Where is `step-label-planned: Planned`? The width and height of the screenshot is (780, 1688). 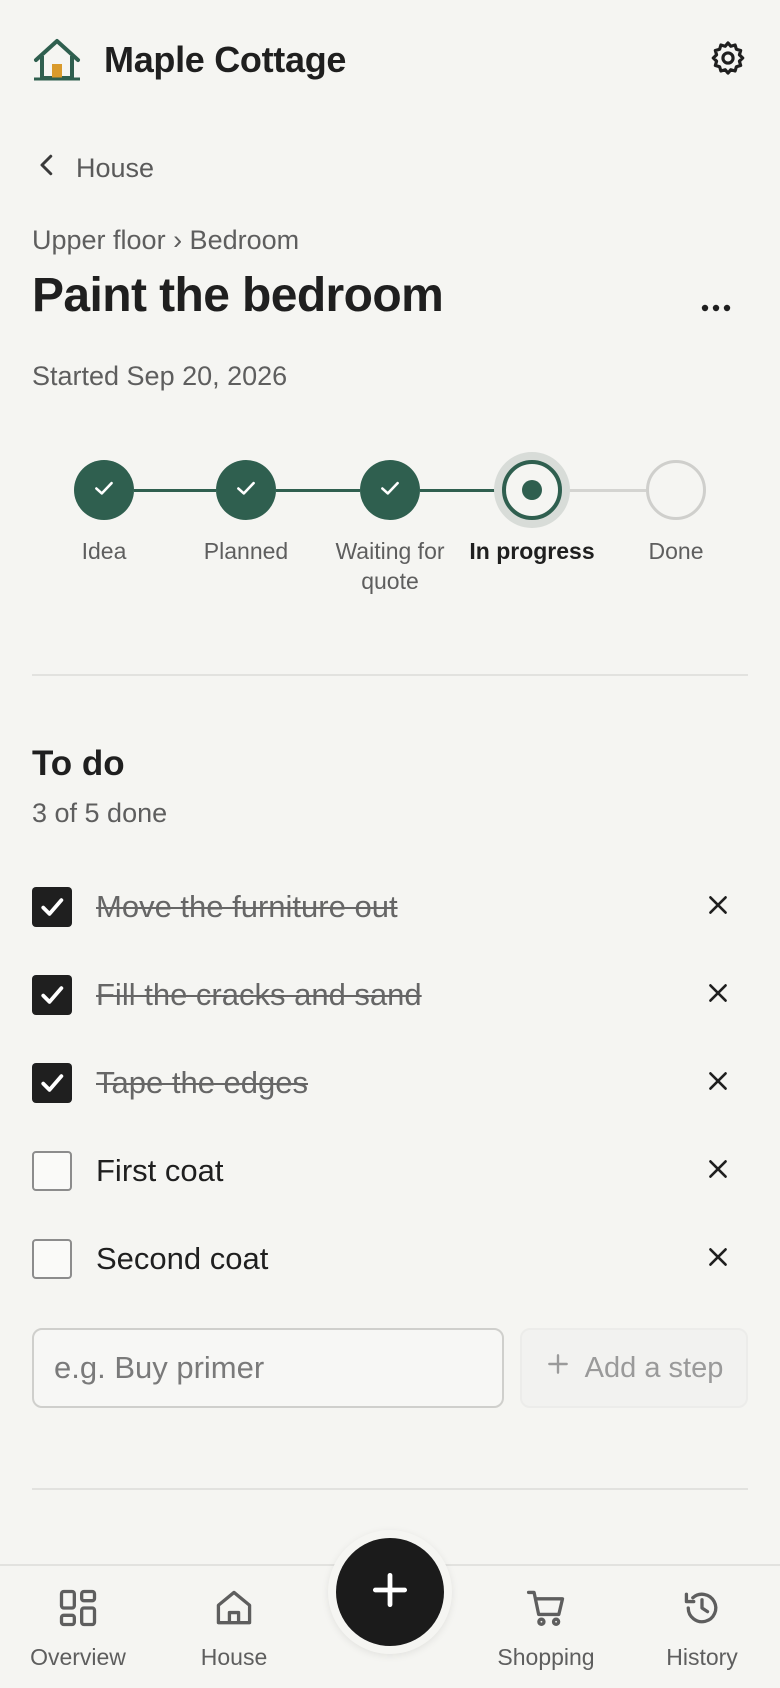 step-label-planned: Planned is located at coordinates (246, 551).